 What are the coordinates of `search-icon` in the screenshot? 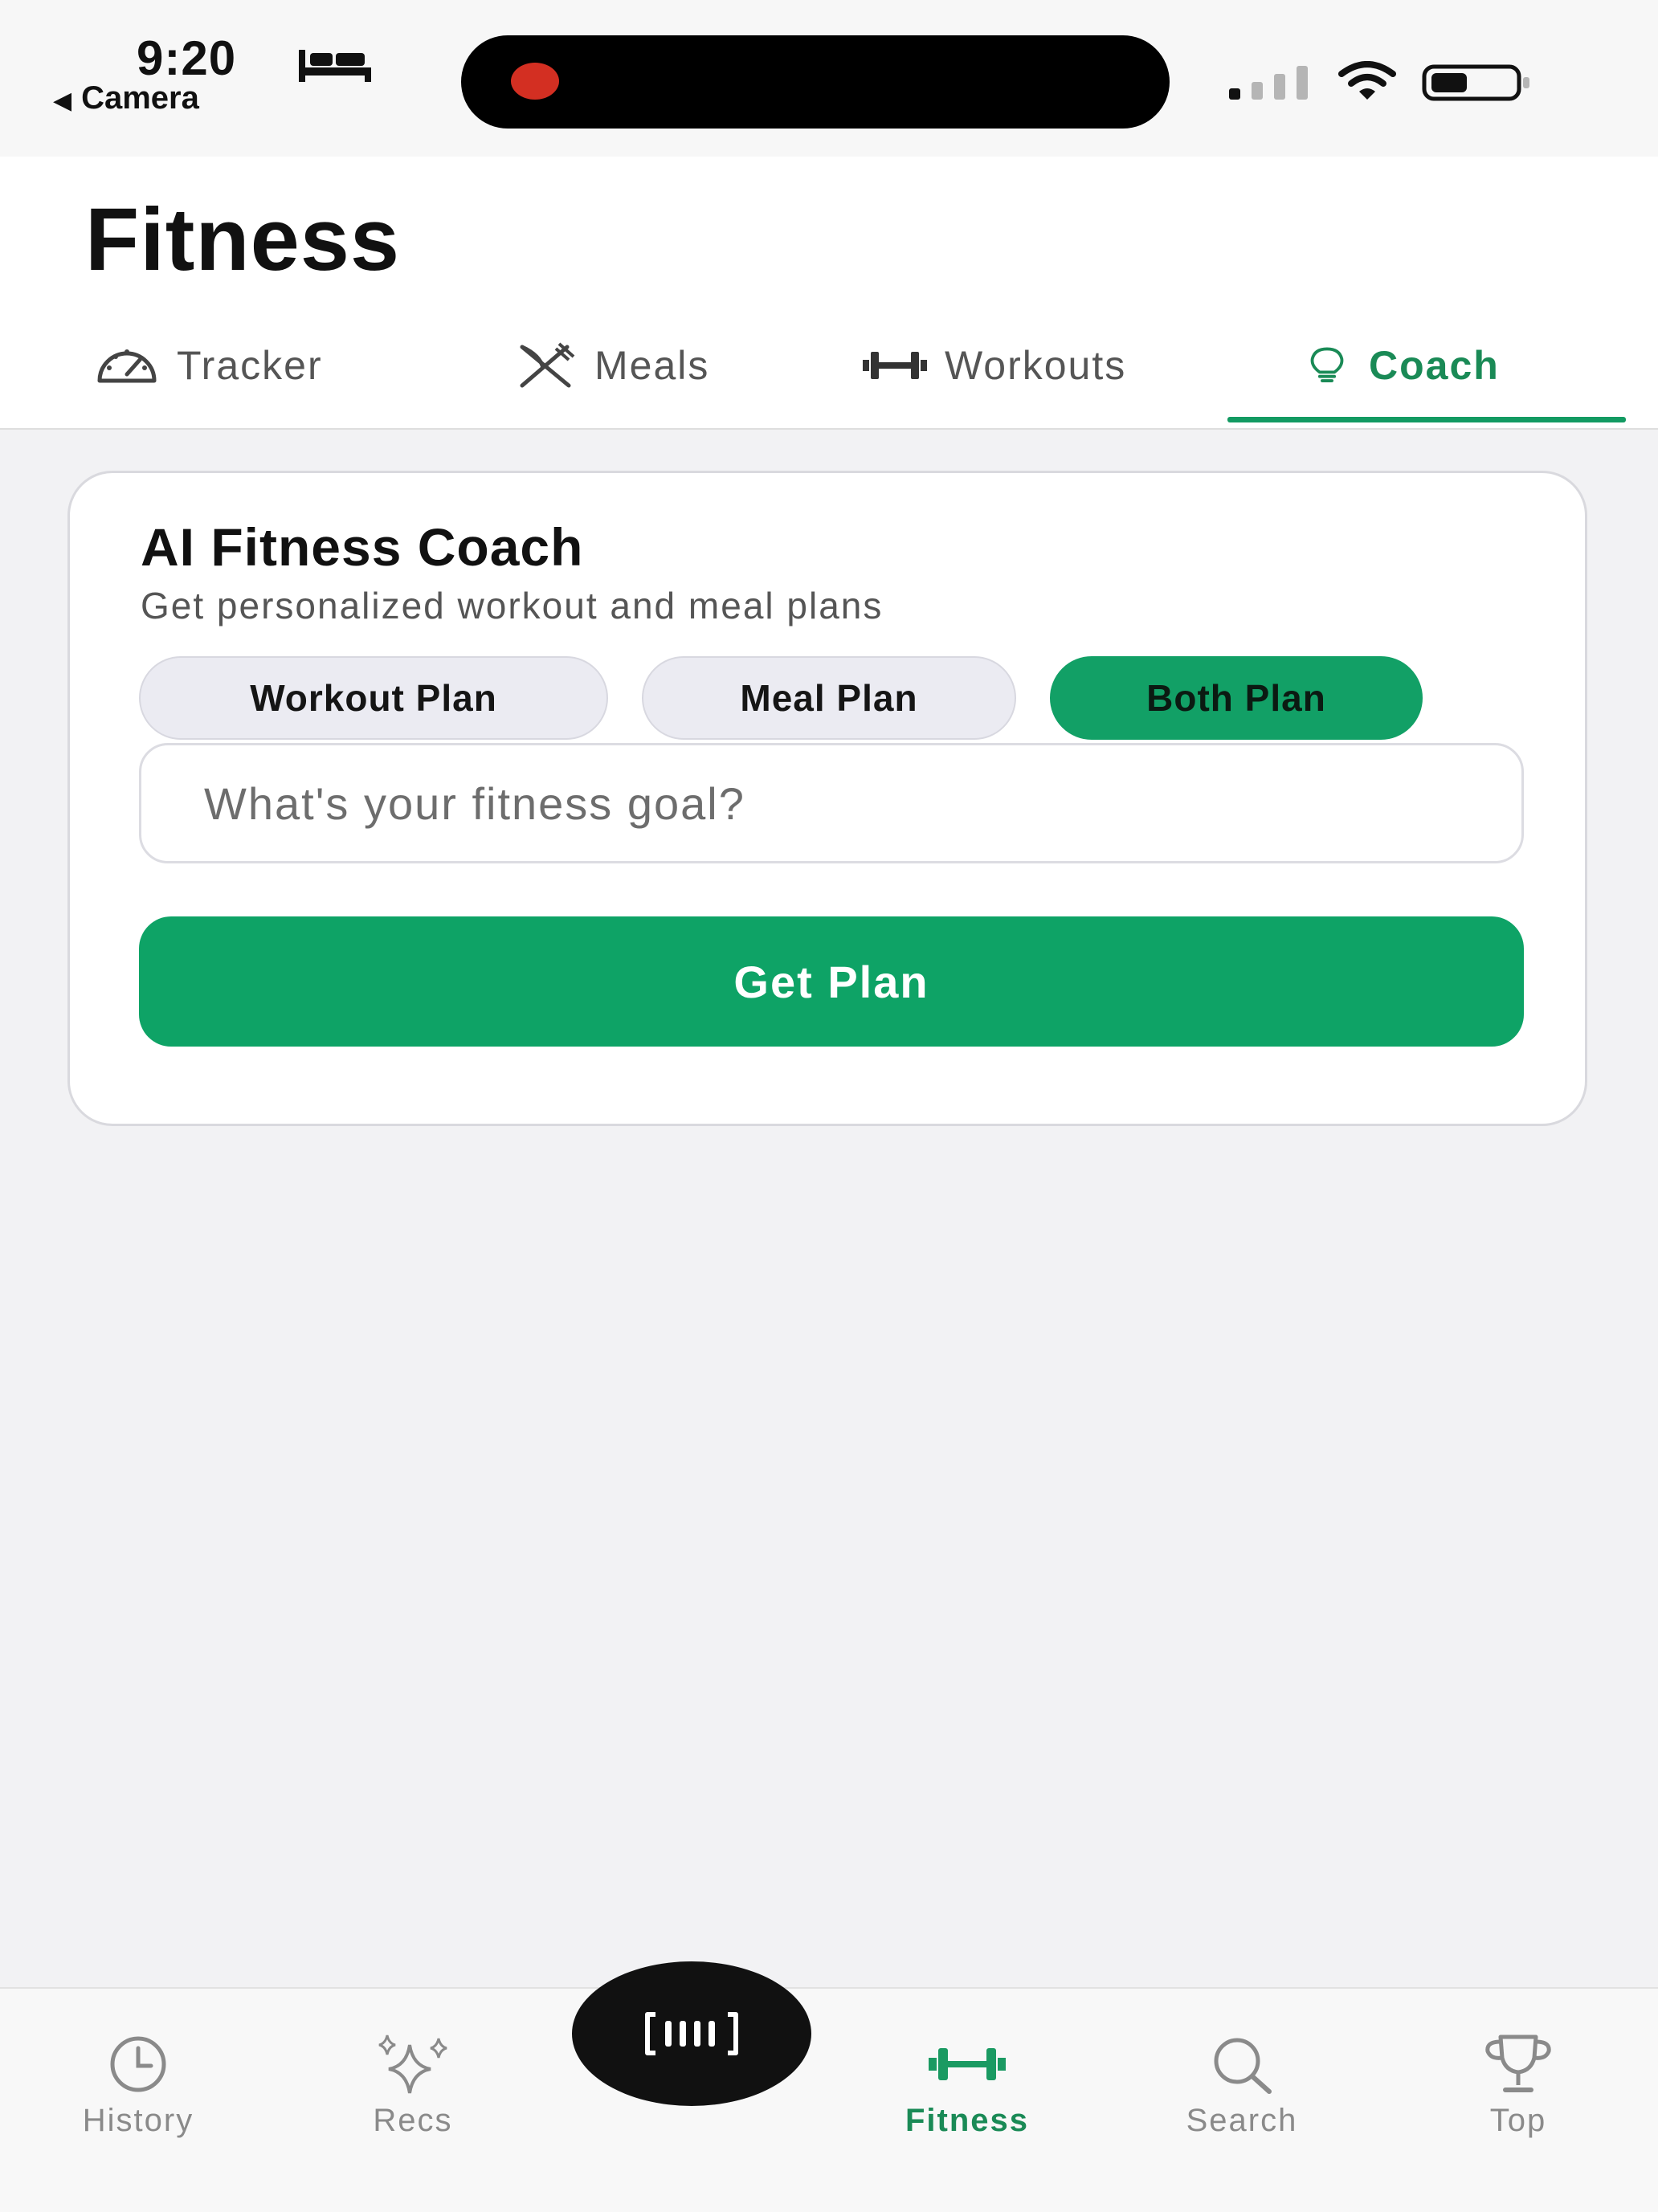 It's located at (1243, 2066).